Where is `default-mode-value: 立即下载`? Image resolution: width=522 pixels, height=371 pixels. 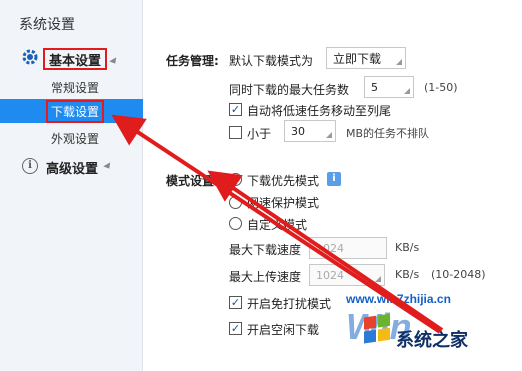
default-mode-value: 立即下载 is located at coordinates (357, 58).